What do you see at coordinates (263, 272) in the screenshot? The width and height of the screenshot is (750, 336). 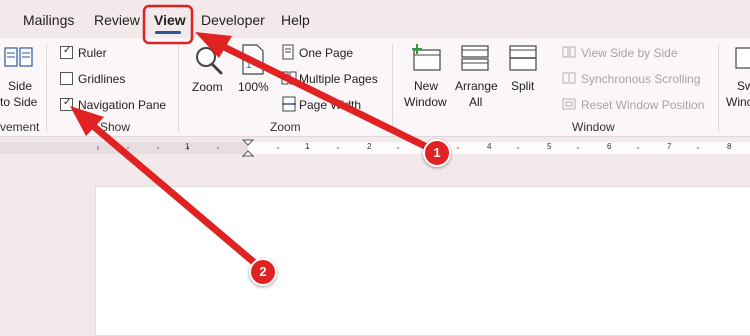 I see `annotation-badge-2: 2` at bounding box center [263, 272].